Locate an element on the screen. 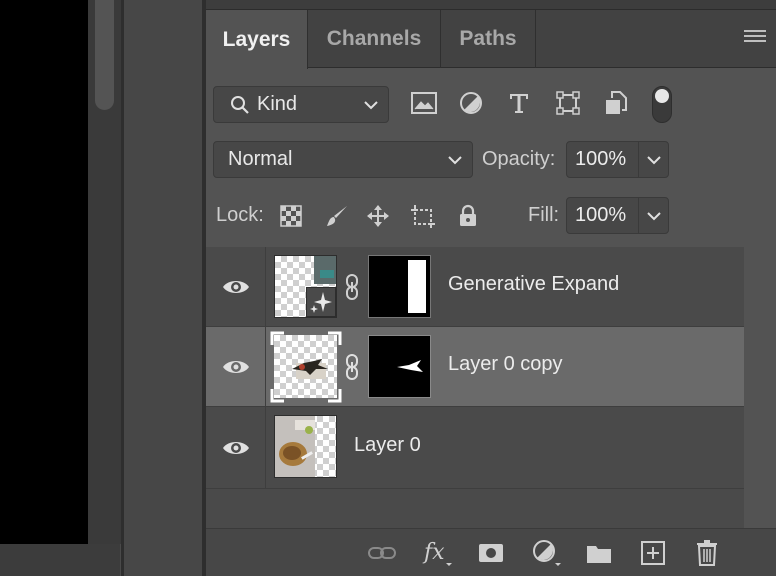 This screenshot has width=776, height=576. blend-mode-select: Normal is located at coordinates (343, 159).